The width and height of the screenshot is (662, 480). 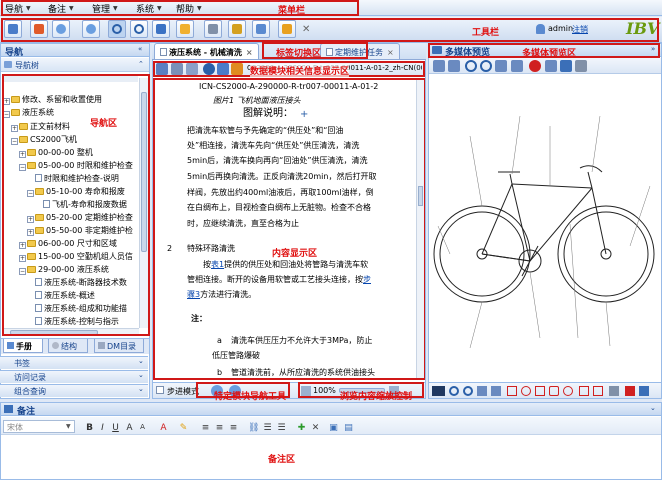 I want to click on info-area-annotation: 数据模块相关信息显示区, so click(x=300, y=70).